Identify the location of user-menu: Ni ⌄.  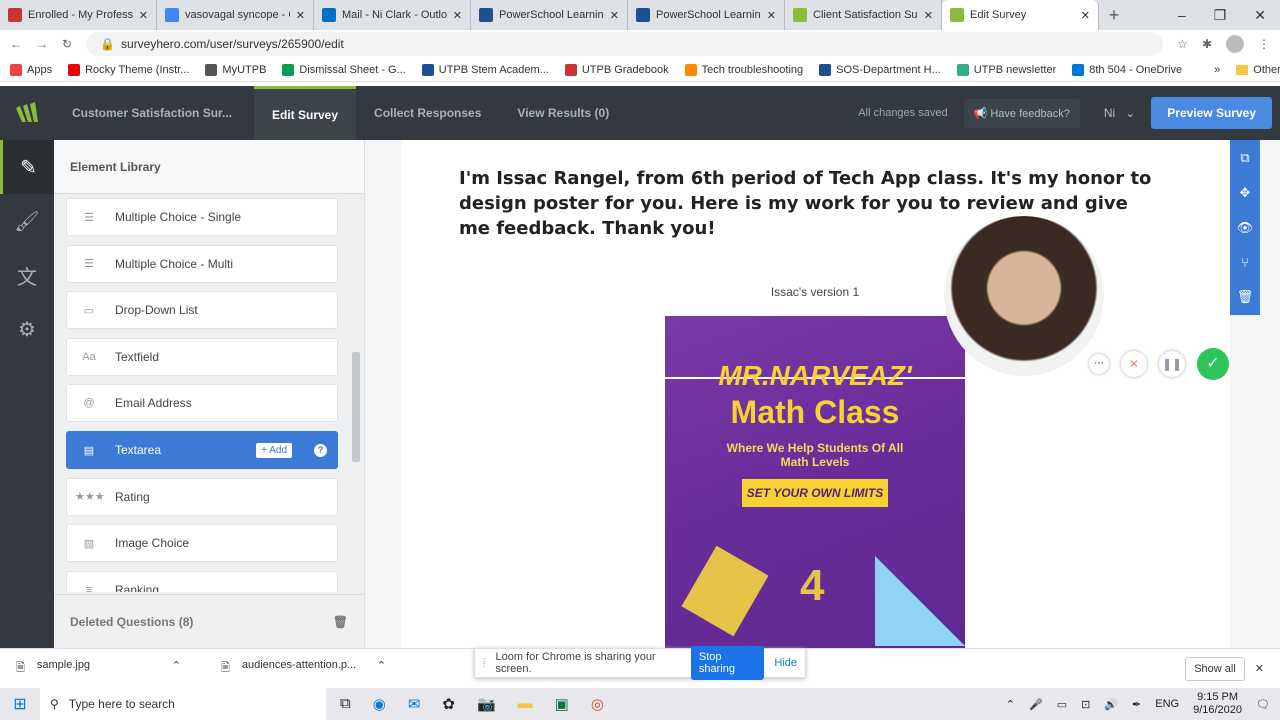
(1119, 113).